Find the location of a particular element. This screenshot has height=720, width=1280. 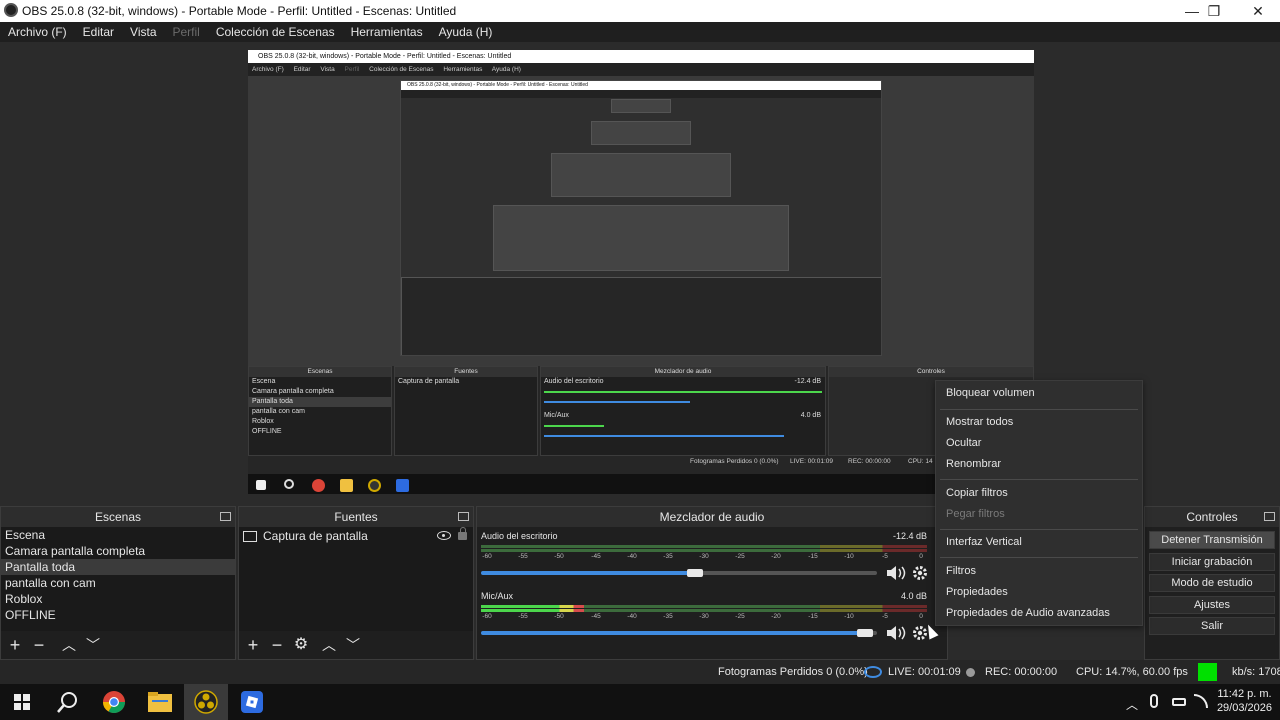

menu-item-propiedades: Propiedades is located at coordinates (977, 592).